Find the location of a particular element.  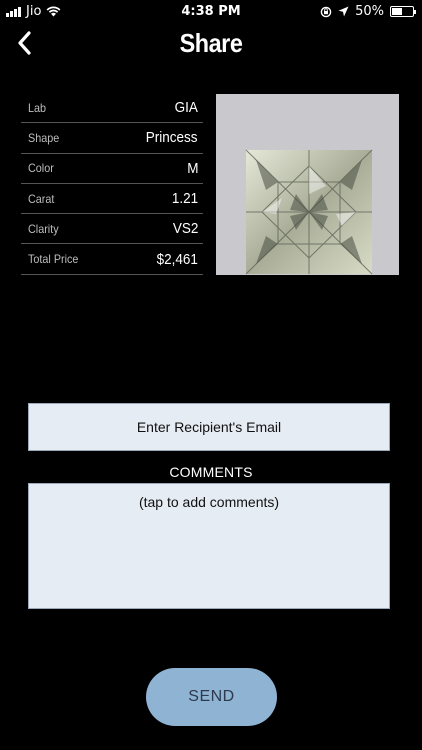

spec-value: M is located at coordinates (192, 168).